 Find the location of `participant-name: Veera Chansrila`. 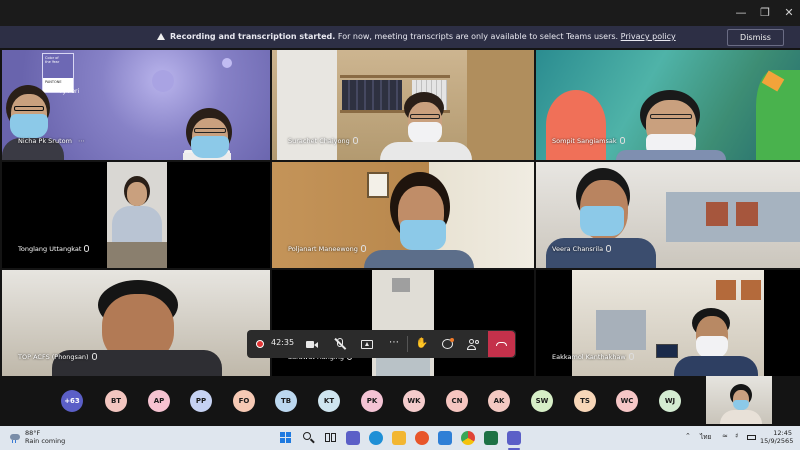

participant-name: Veera Chansrila is located at coordinates (582, 249).